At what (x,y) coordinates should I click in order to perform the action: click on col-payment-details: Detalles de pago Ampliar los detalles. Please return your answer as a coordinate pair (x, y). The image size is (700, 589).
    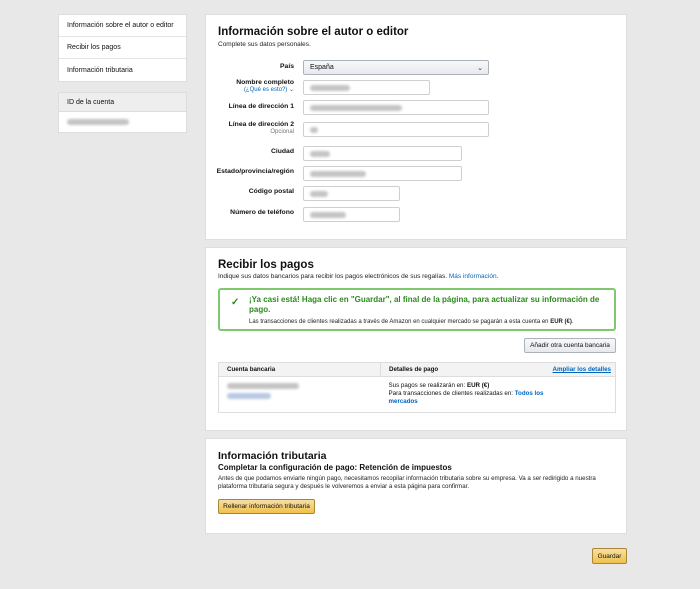
    Looking at the image, I should click on (498, 369).